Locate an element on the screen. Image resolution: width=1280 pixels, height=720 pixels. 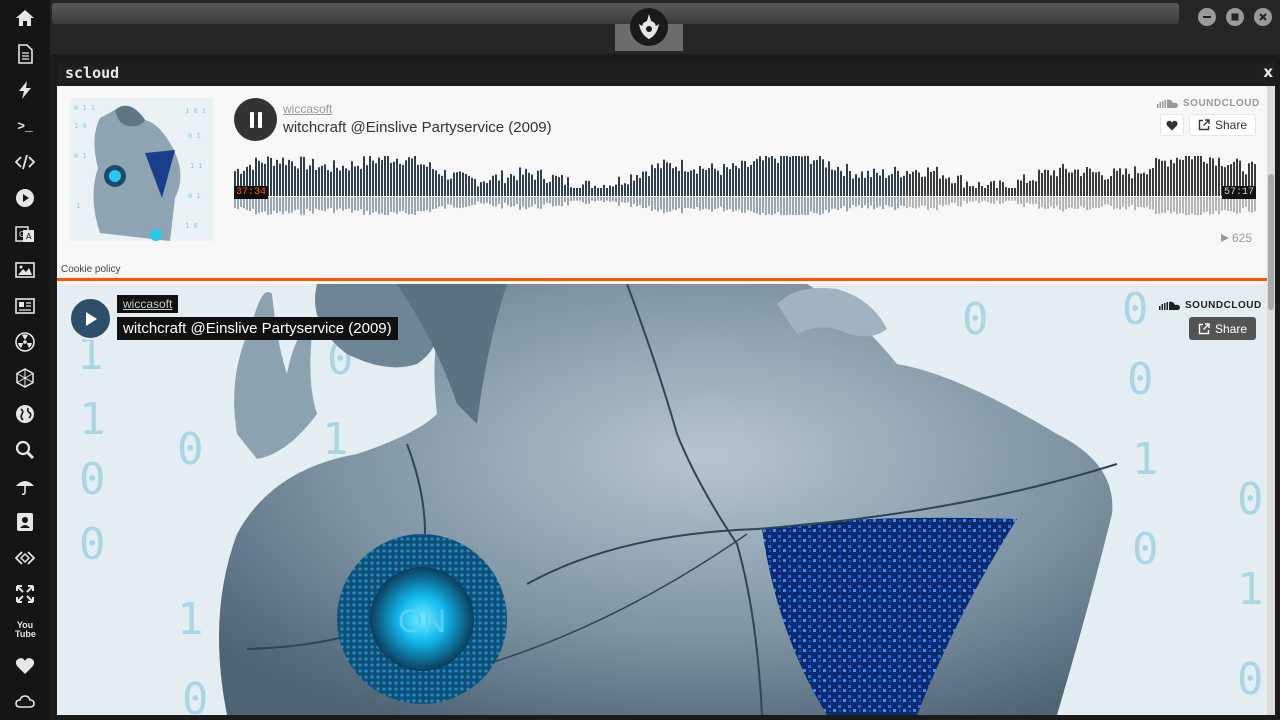
pause-button is located at coordinates (255, 119).